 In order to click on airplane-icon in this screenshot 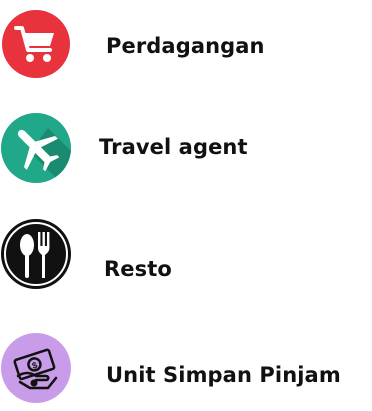, I will do `click(36, 148)`.